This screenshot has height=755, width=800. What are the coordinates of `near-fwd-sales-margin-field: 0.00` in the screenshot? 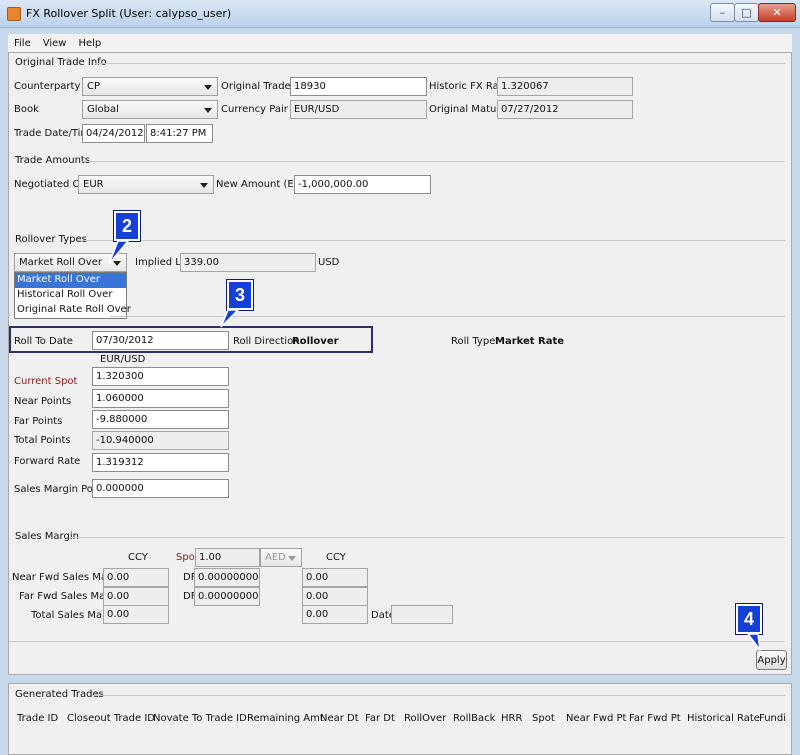 It's located at (136, 577).